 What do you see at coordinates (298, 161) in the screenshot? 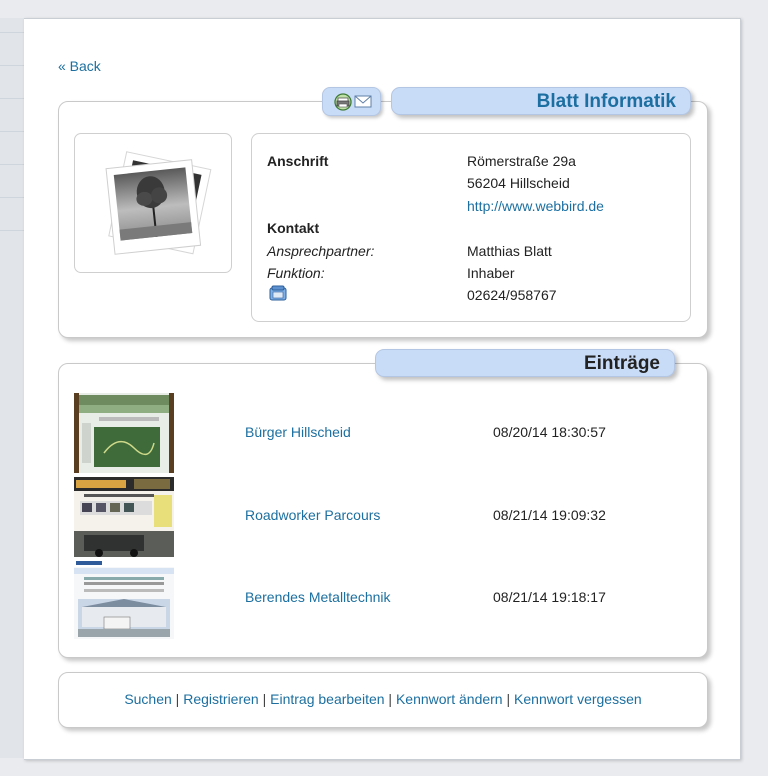
I see `address-heading: Anschrift` at bounding box center [298, 161].